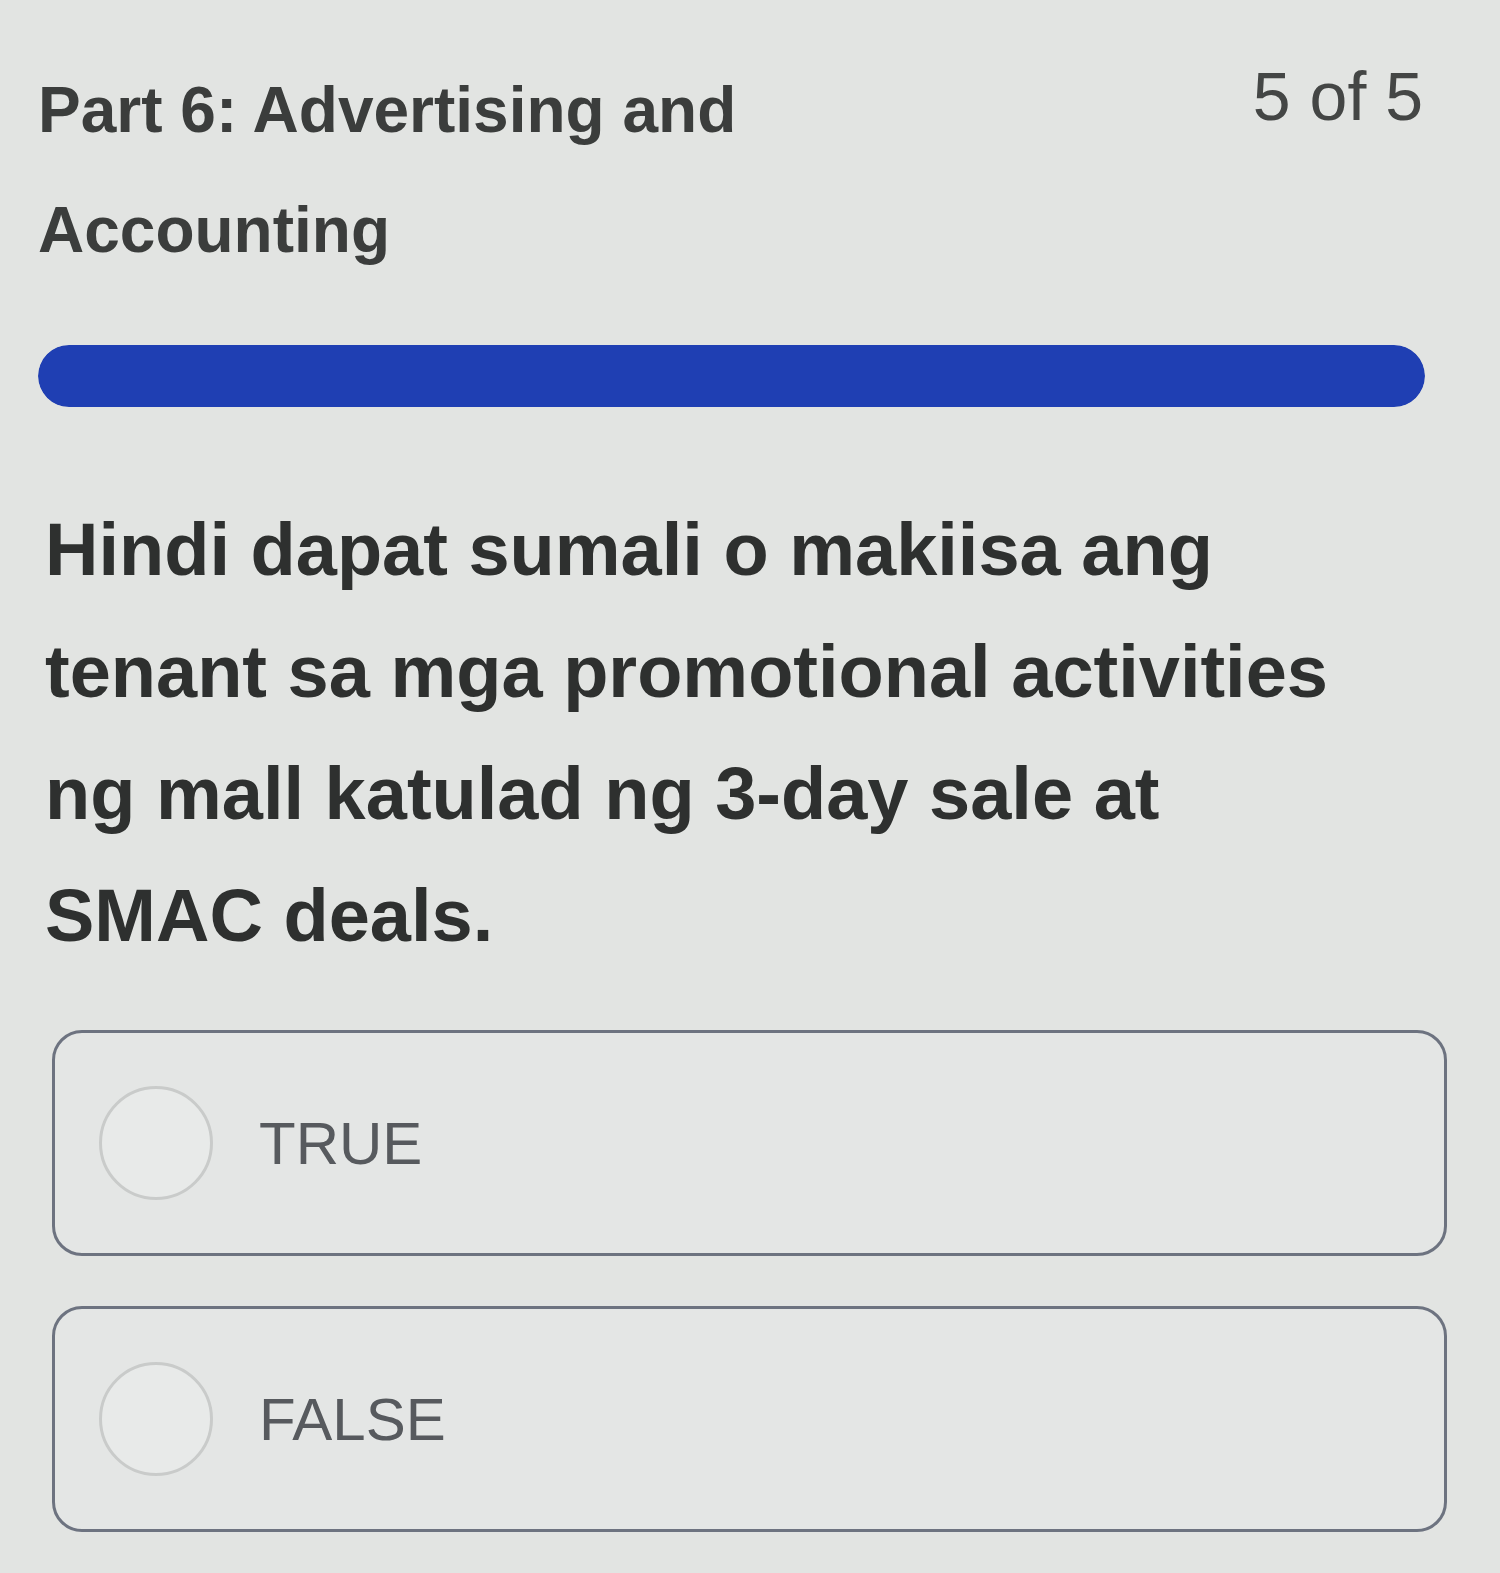 This screenshot has width=1500, height=1573. Describe the element at coordinates (749, 1143) in the screenshot. I see `answer-option: TRUE` at that location.